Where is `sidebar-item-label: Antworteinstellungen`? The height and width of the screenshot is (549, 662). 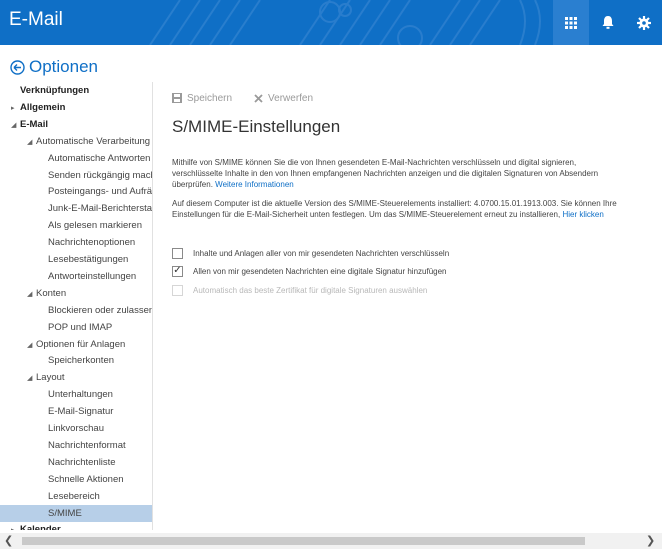
sidebar-item-label: Antworteinstellungen is located at coordinates (92, 276).